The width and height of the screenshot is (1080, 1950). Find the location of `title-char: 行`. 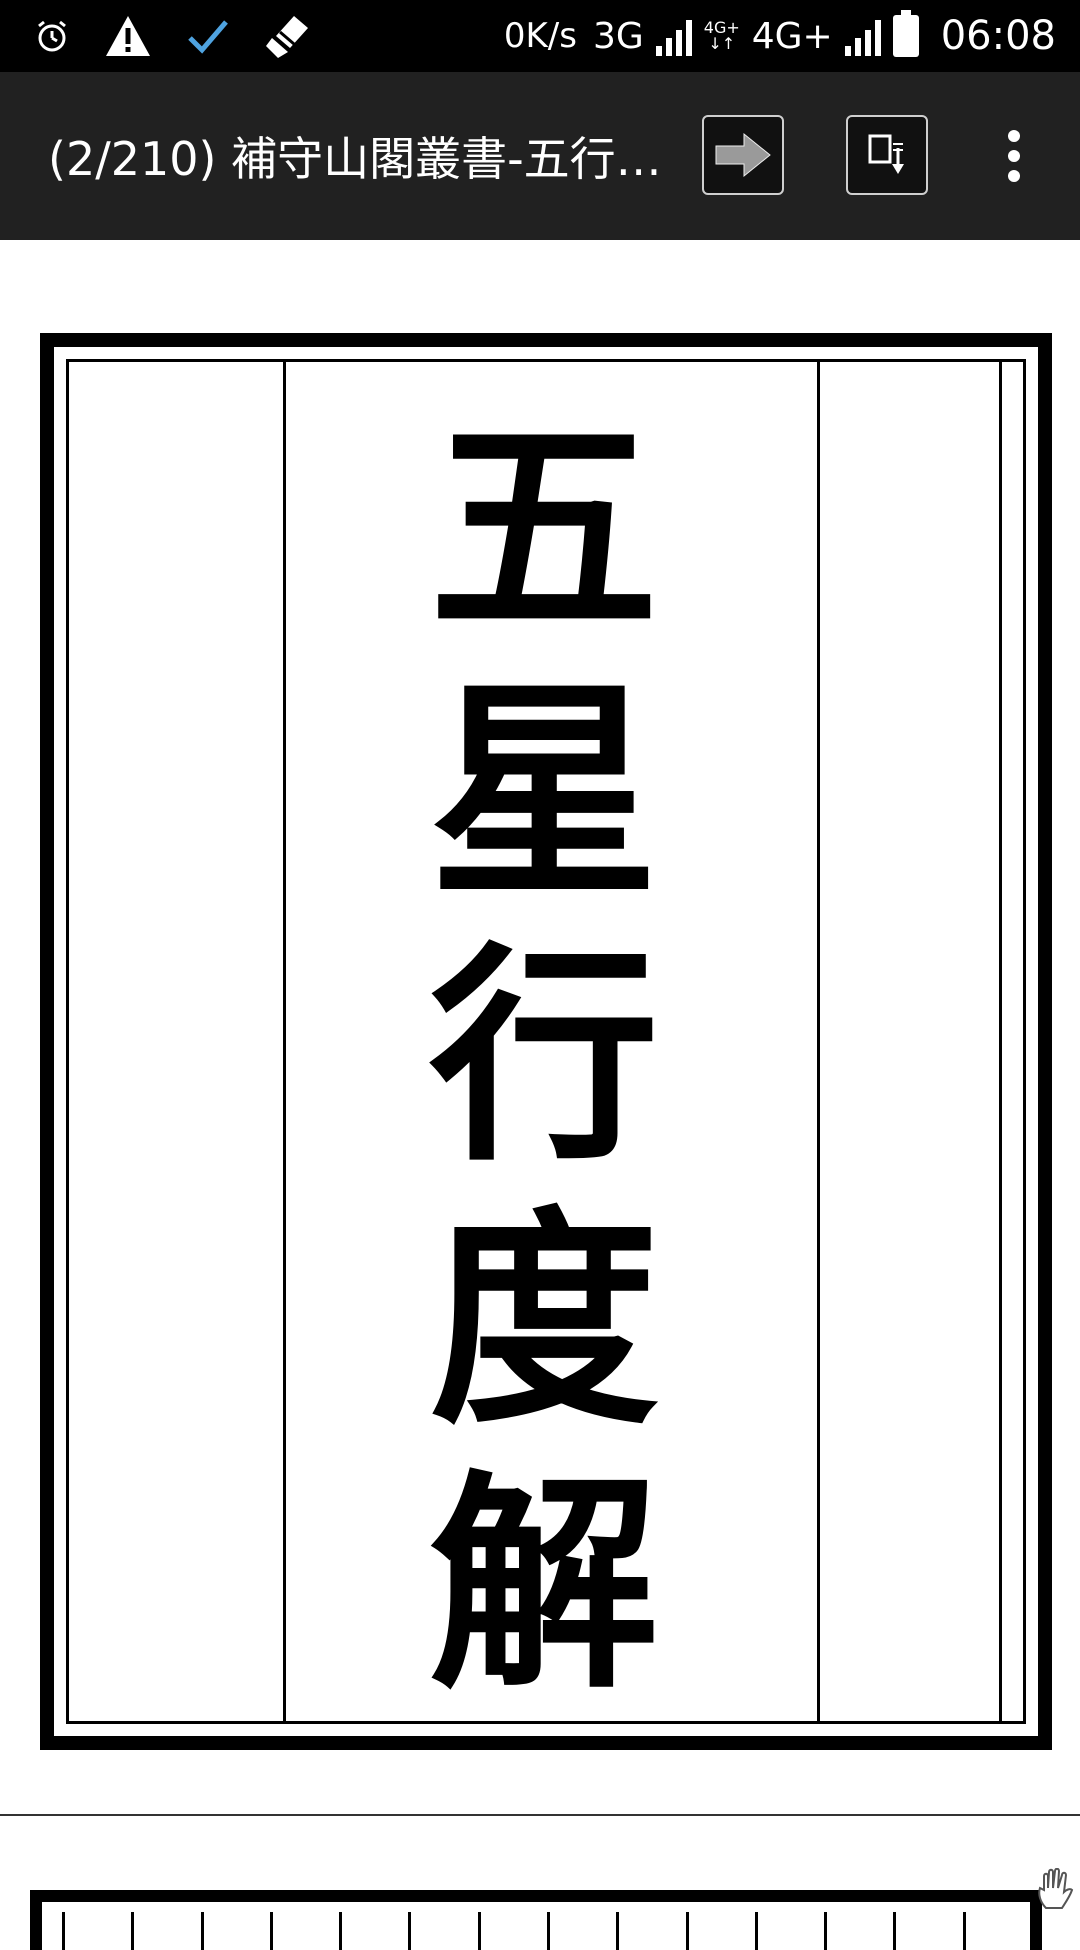

title-char: 行 is located at coordinates (543, 1057).